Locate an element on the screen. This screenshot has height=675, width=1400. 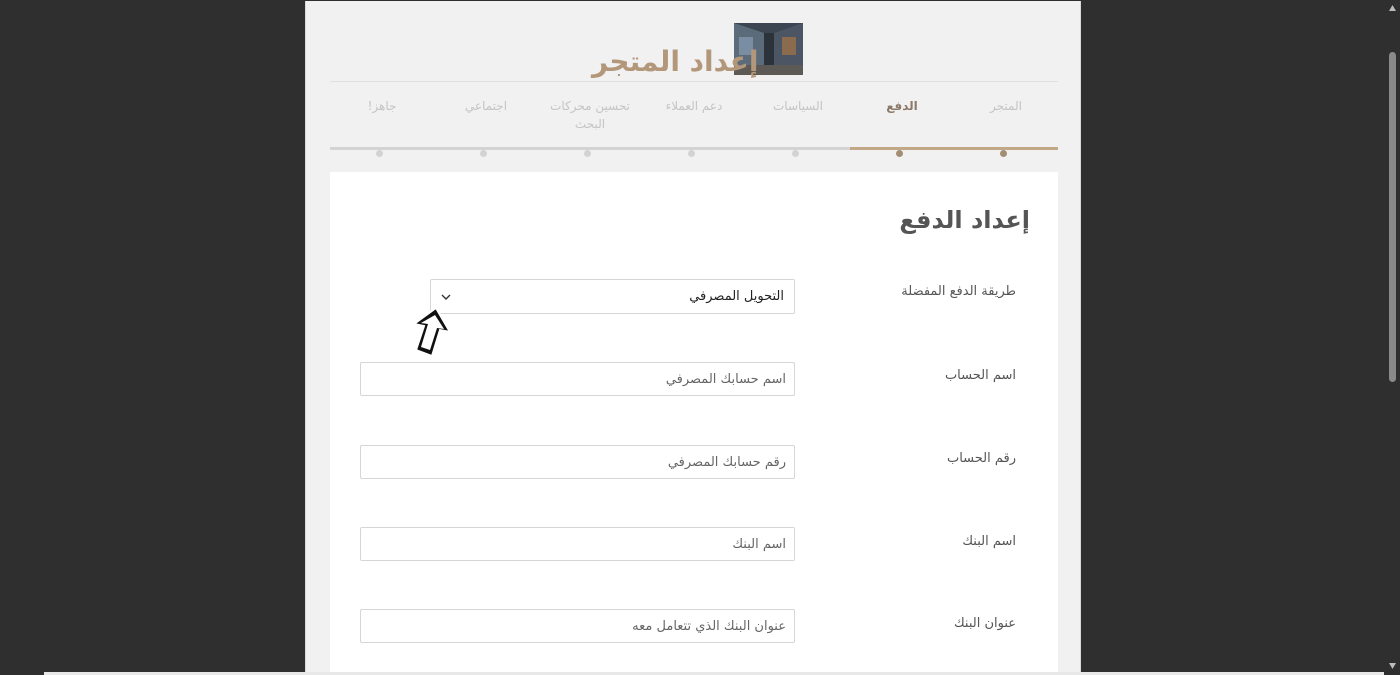
payment-method-value: التحويل المصرفي is located at coordinates (736, 296).